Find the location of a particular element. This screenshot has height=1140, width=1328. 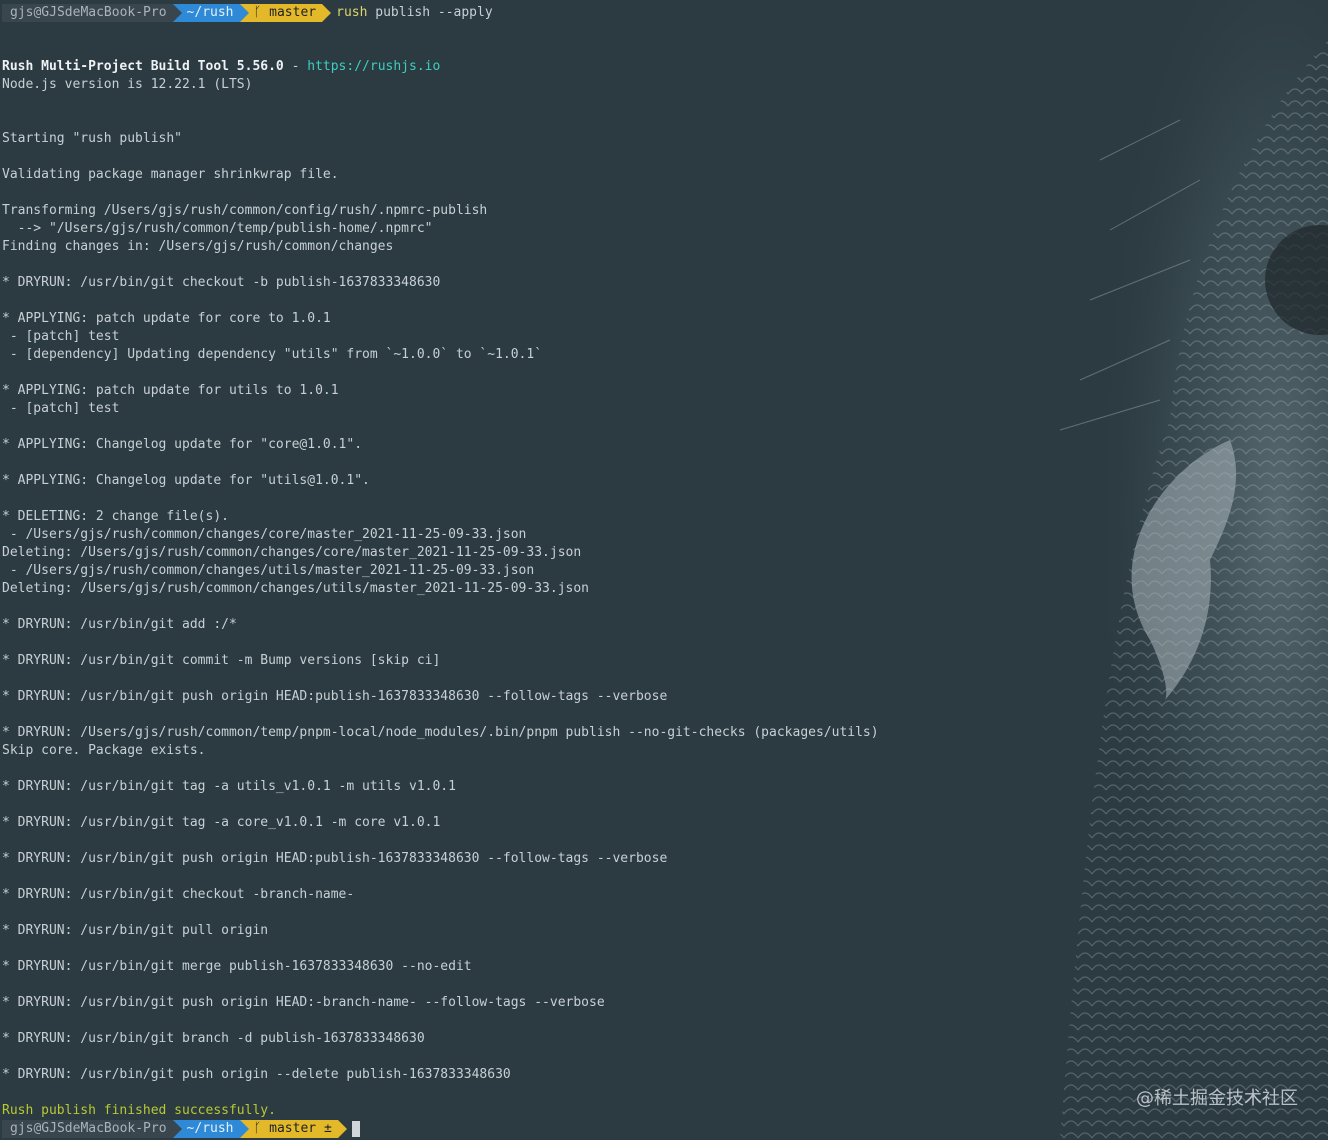

prompt-branch: master is located at coordinates (293, 12).